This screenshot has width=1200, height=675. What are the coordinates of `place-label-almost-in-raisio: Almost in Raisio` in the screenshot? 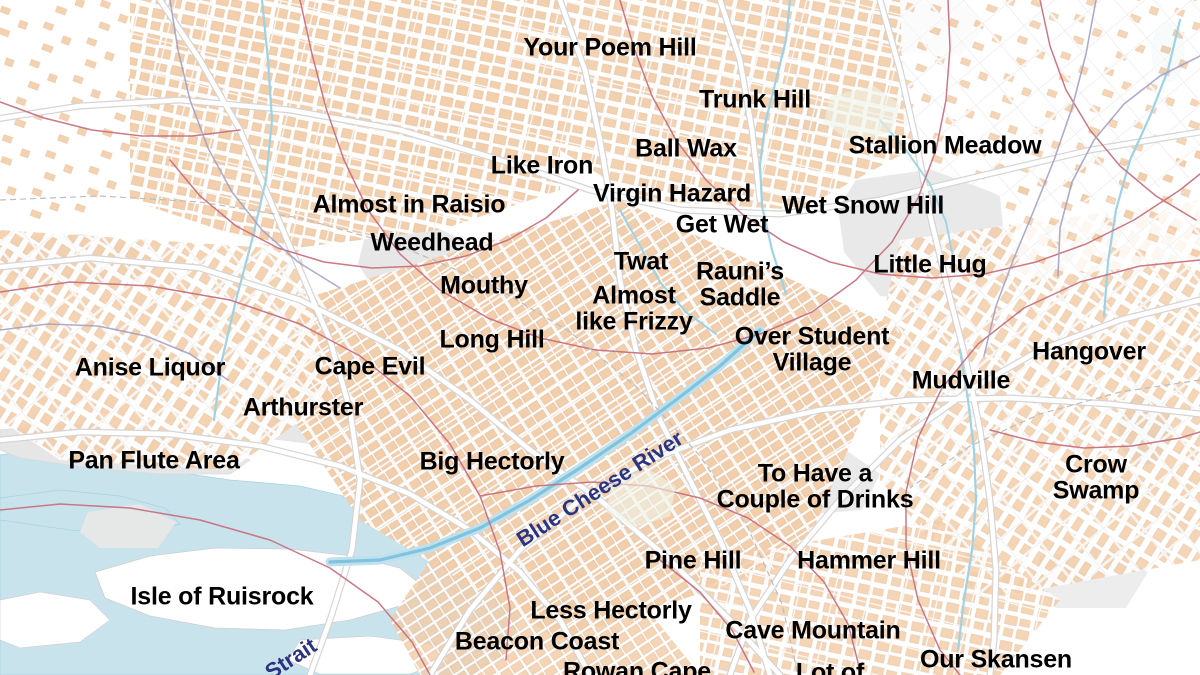 It's located at (409, 205).